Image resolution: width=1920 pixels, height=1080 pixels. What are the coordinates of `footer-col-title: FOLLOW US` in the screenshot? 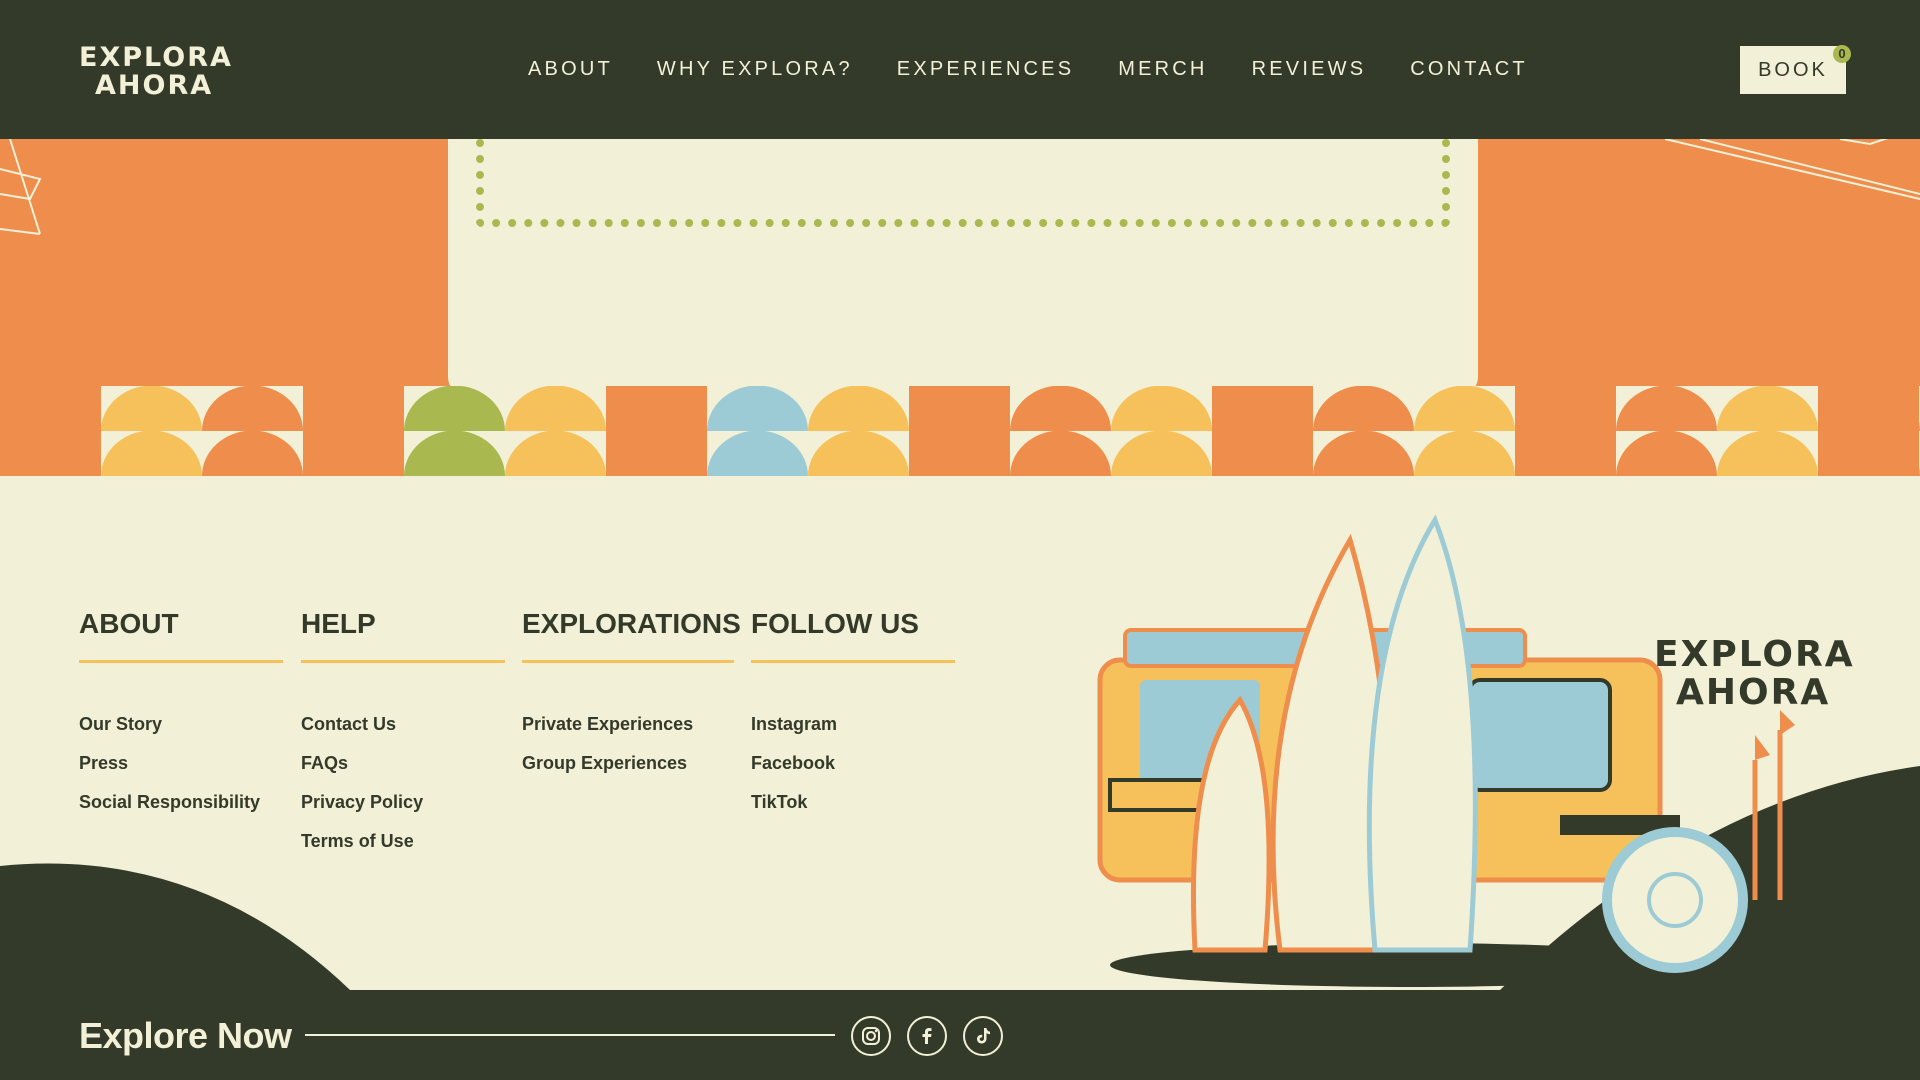 It's located at (853, 635).